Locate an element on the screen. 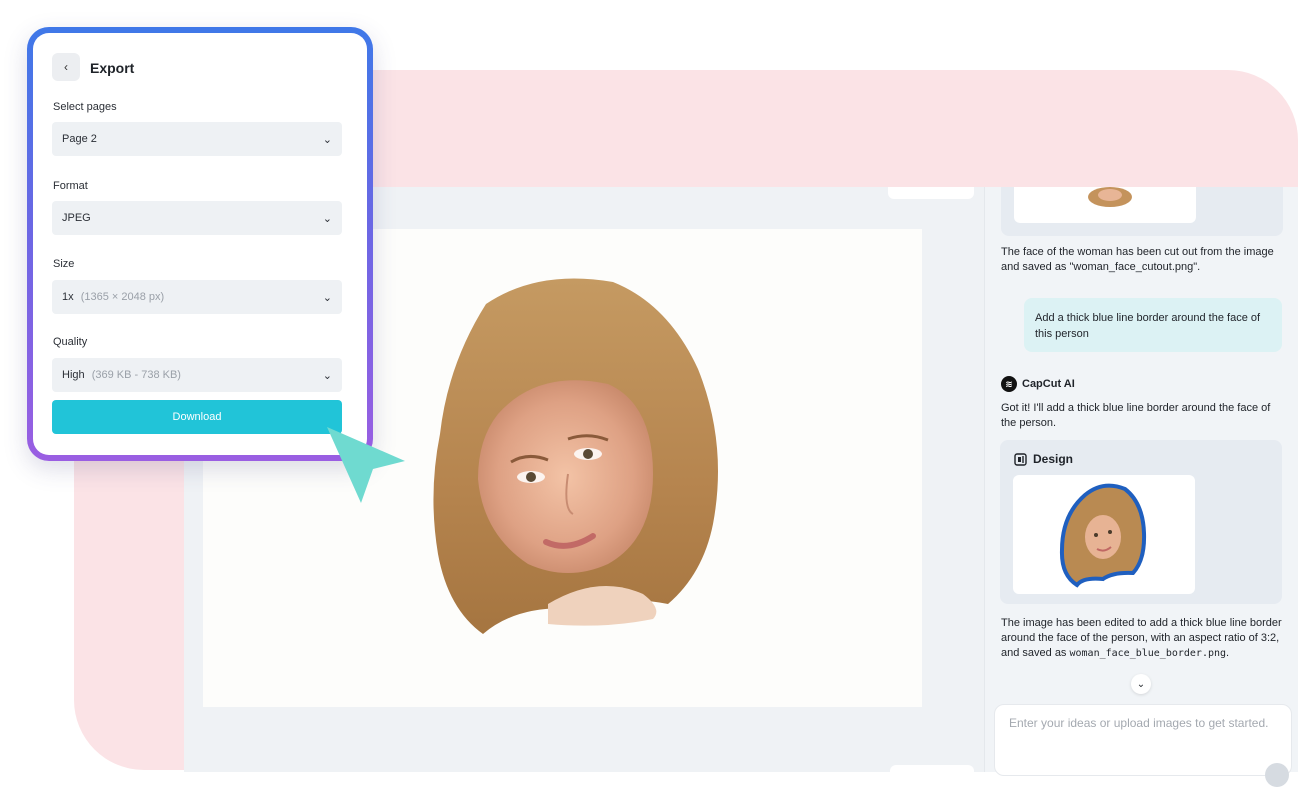 Image resolution: width=1298 pixels, height=787 pixels. select-pages-label: Select pages is located at coordinates (85, 107).